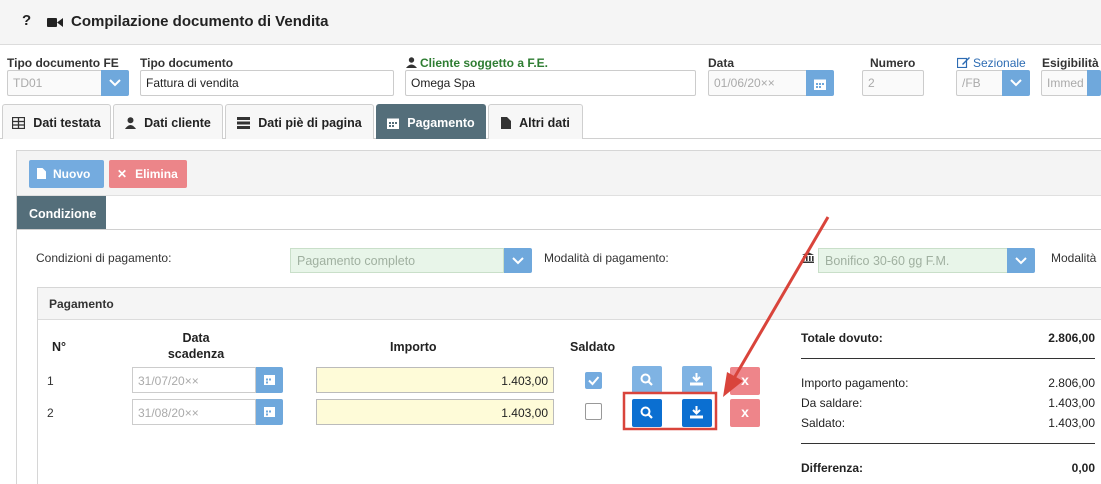 The image size is (1101, 484). Describe the element at coordinates (569, 304) in the screenshot. I see `pagamento-header: Pagamento` at that location.